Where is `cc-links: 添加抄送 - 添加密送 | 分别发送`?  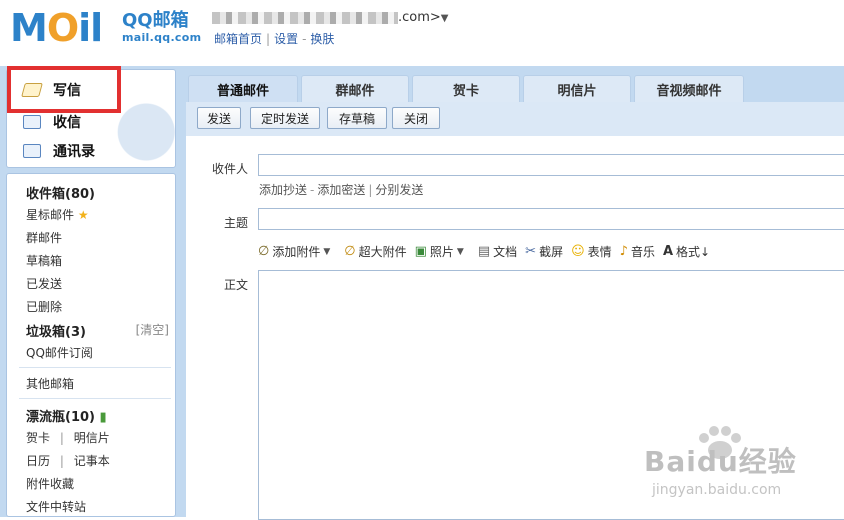 cc-links: 添加抄送 - 添加密送 | 分别发送 is located at coordinates (341, 190).